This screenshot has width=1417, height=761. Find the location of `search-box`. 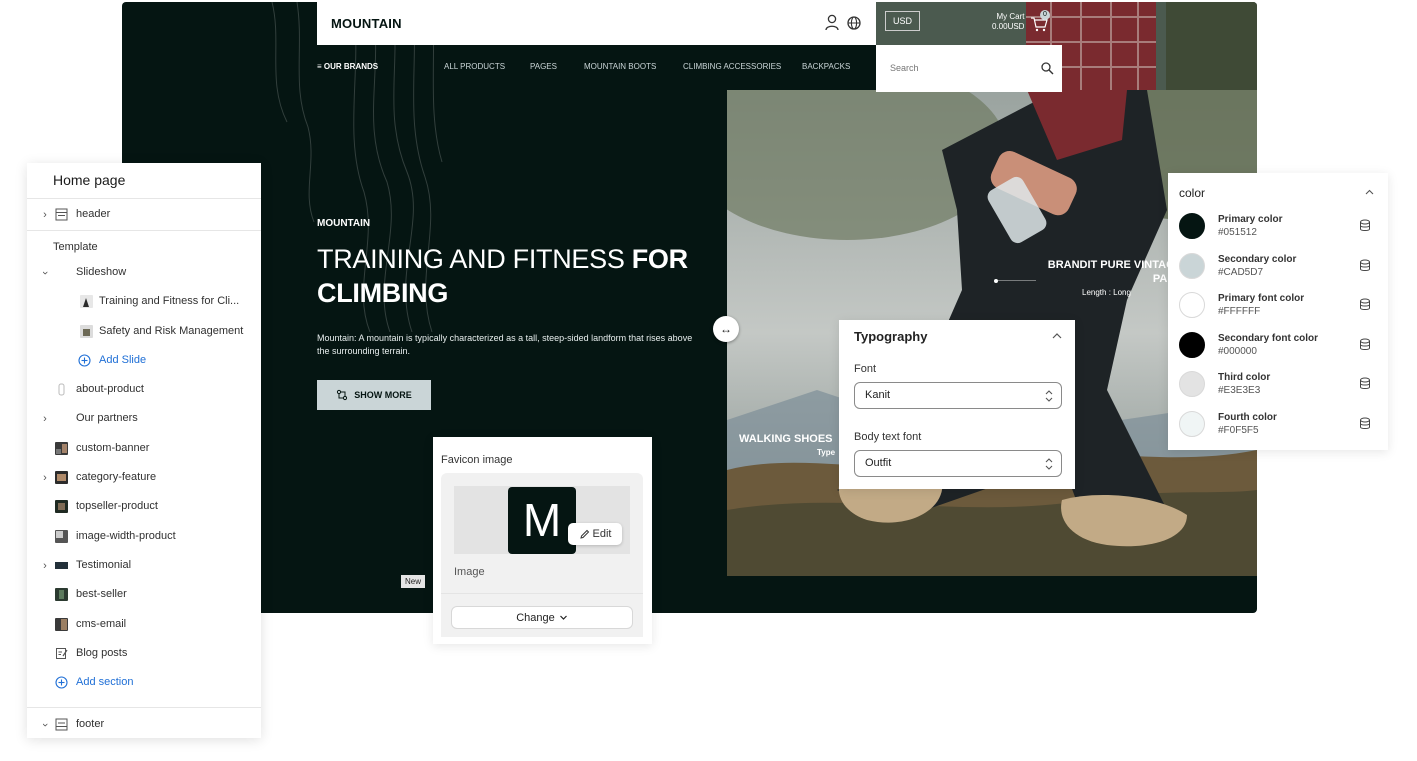

search-box is located at coordinates (969, 68).